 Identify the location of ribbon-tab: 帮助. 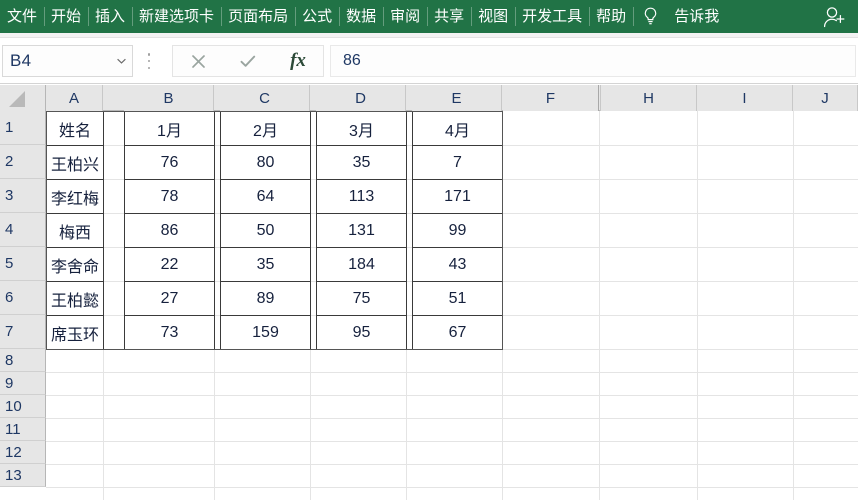
(611, 16).